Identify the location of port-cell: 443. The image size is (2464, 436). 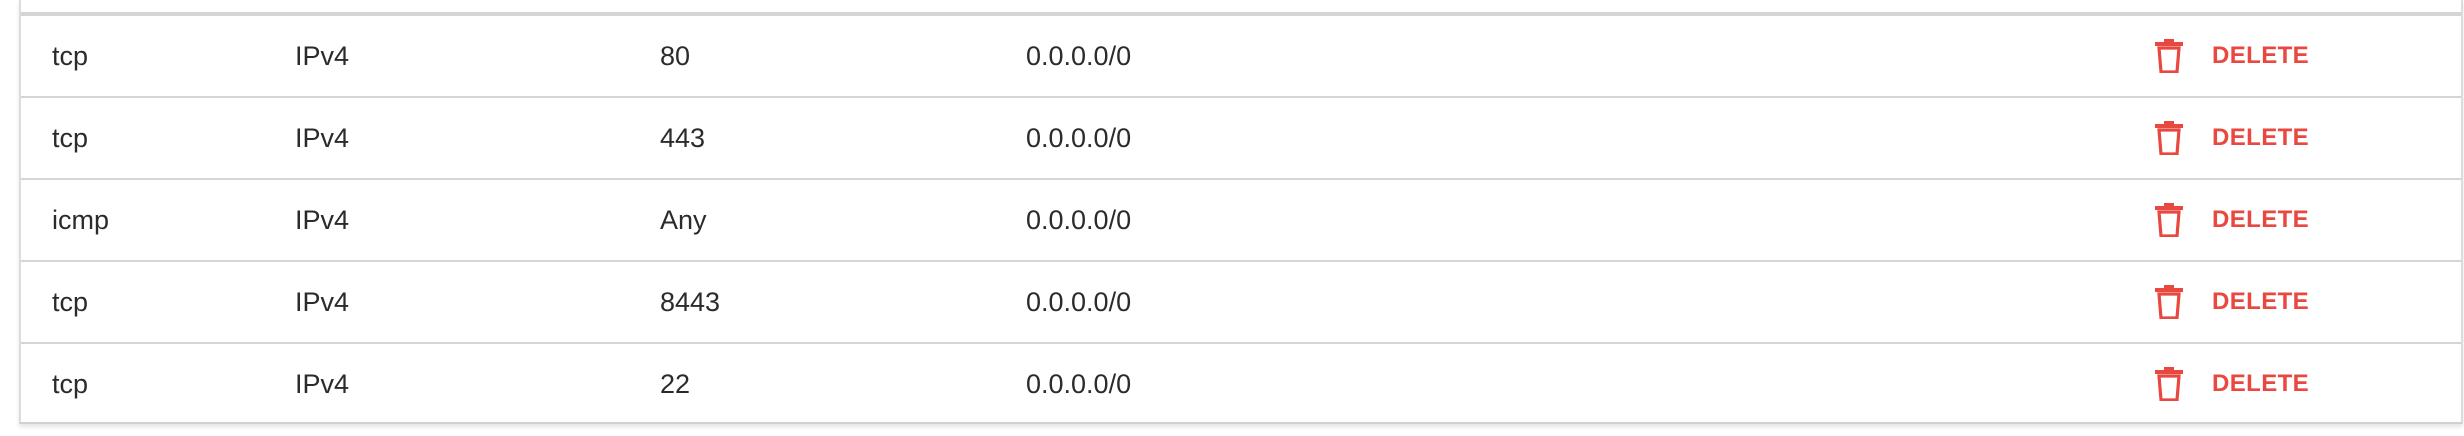
(683, 138).